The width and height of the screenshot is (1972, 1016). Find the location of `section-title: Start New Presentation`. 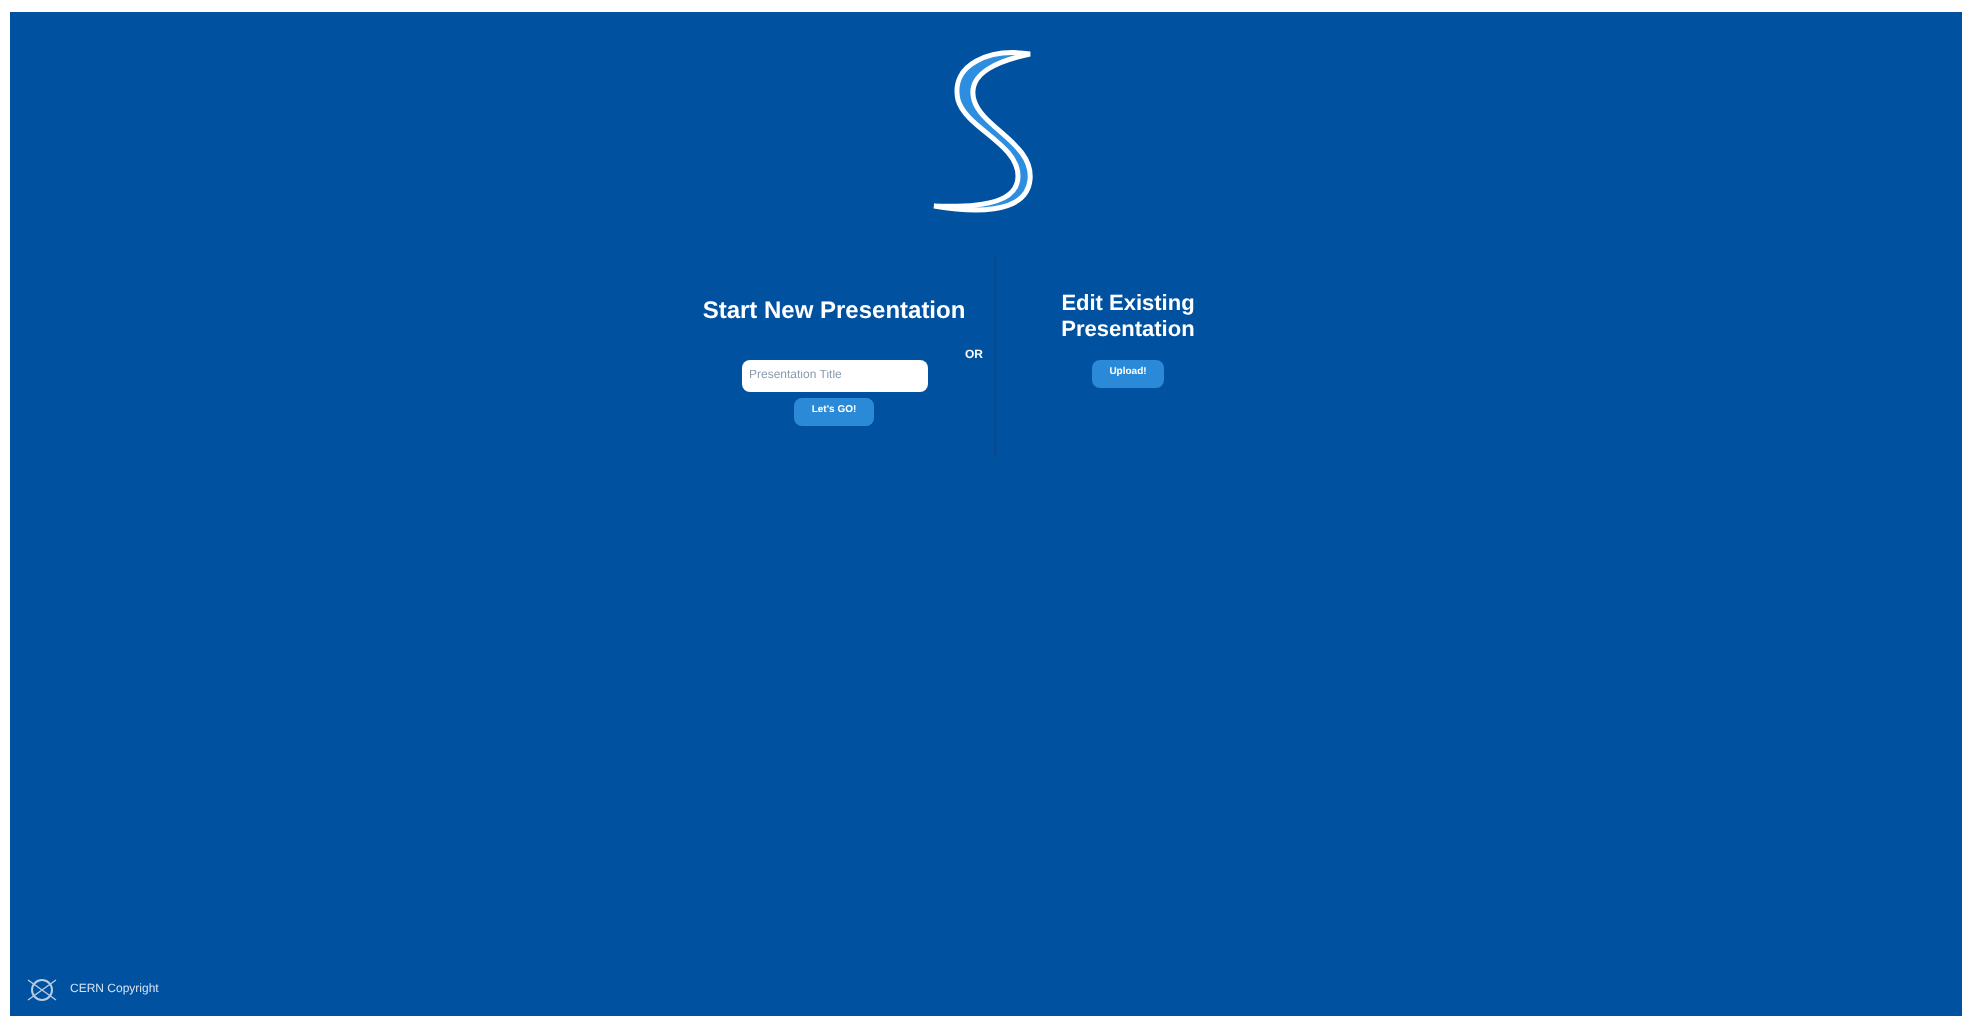

section-title: Start New Presentation is located at coordinates (834, 311).